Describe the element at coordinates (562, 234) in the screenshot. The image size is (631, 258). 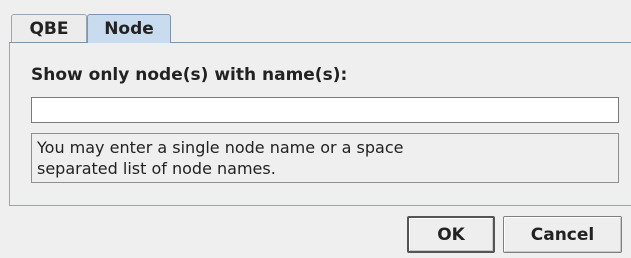
I see `cancel-button: Cancel` at that location.